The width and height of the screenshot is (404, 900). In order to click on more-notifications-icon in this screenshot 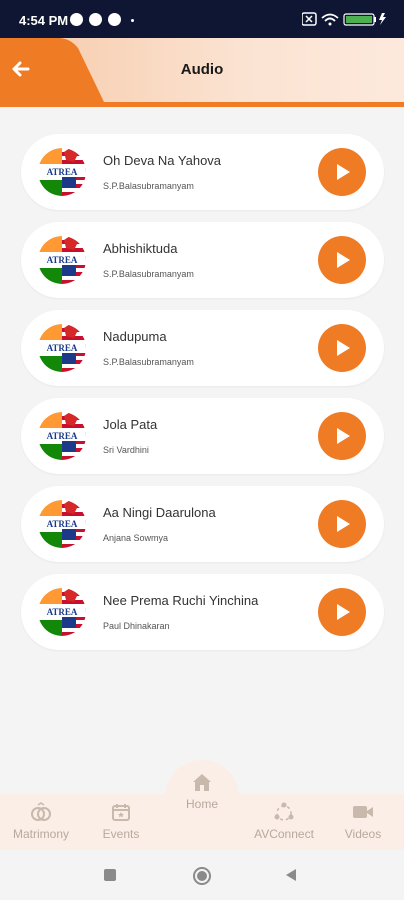, I will do `click(132, 20)`.